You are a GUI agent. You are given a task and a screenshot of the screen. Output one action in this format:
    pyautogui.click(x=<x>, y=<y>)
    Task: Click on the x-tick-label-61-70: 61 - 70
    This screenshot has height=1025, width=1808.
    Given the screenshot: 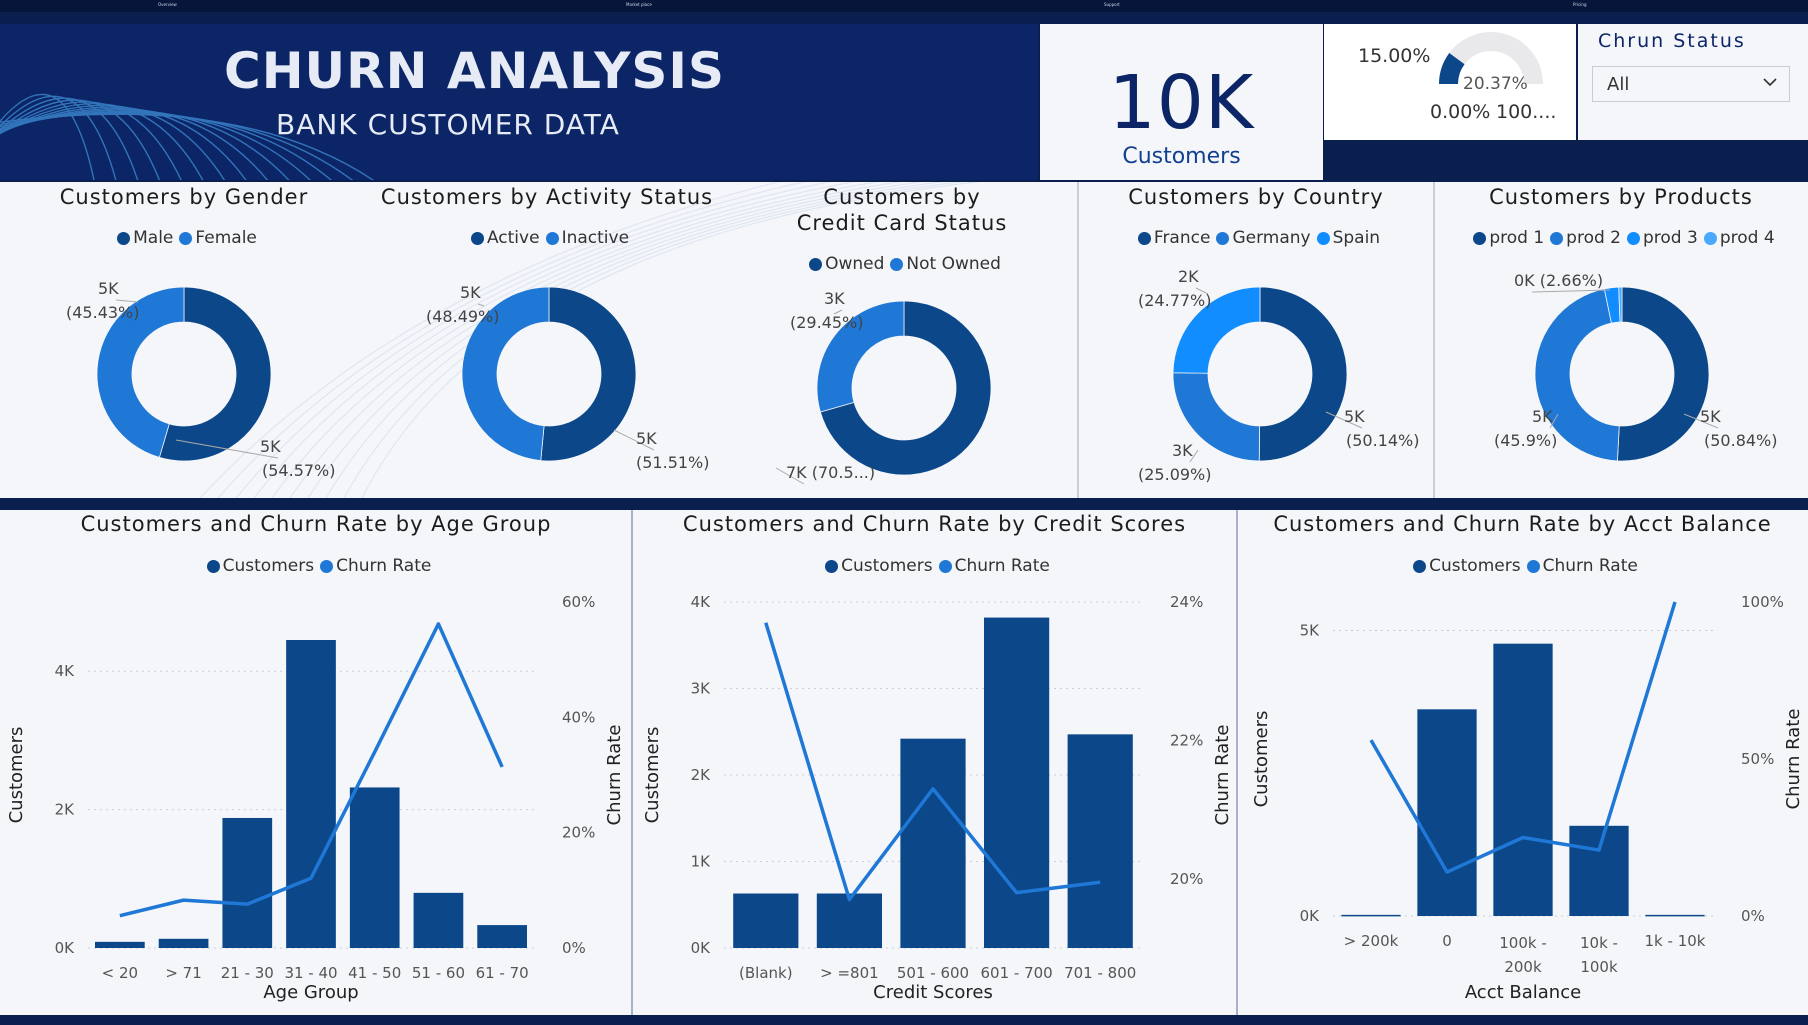 What is the action you would take?
    pyautogui.click(x=502, y=973)
    